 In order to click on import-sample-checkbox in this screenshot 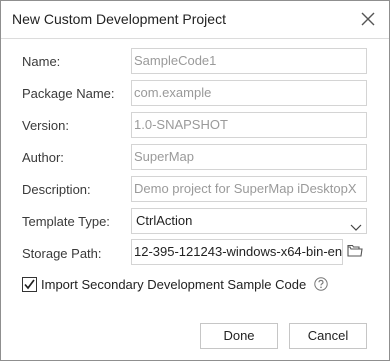, I will do `click(29, 284)`.